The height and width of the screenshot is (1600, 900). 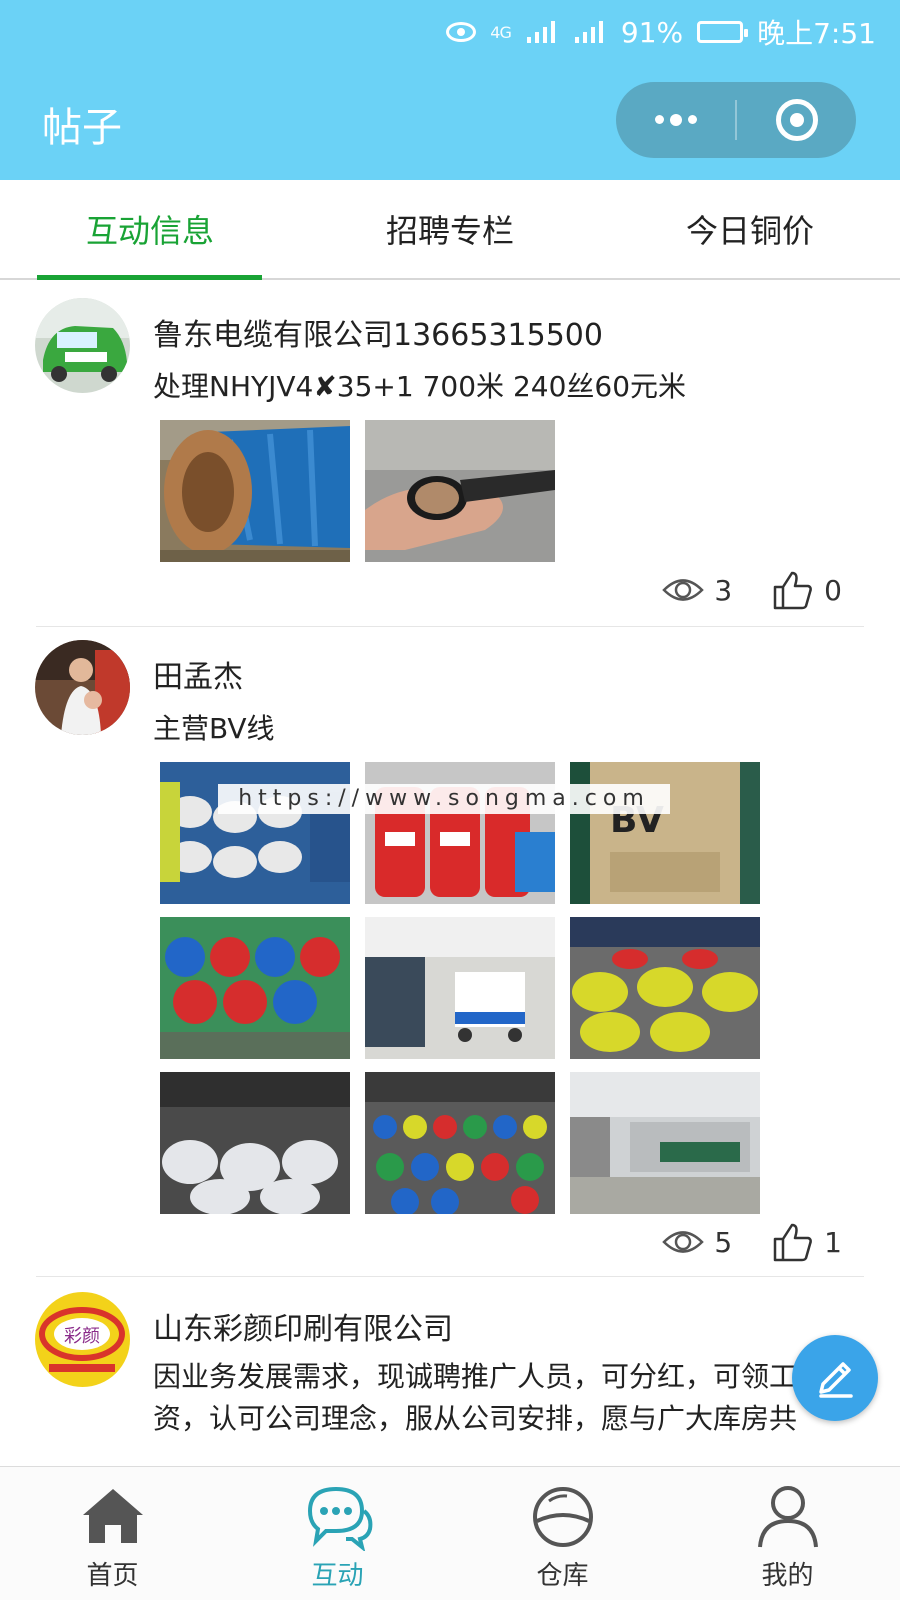 I want to click on post-stats: 5 1, so click(x=752, y=1242).